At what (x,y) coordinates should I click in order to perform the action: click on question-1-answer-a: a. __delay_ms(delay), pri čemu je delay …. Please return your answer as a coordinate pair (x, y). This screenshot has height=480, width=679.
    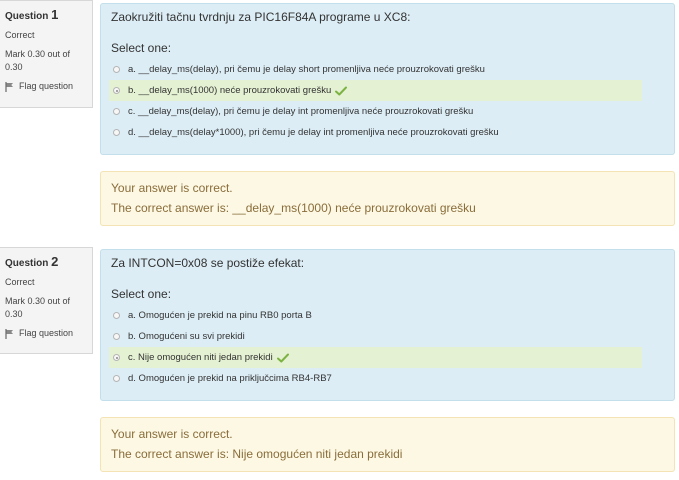
    Looking at the image, I should click on (375, 69).